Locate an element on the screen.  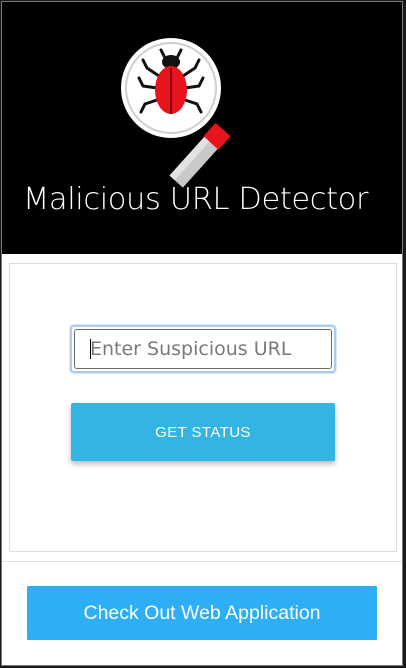
web-application-button: Check Out Web Application is located at coordinates (202, 613).